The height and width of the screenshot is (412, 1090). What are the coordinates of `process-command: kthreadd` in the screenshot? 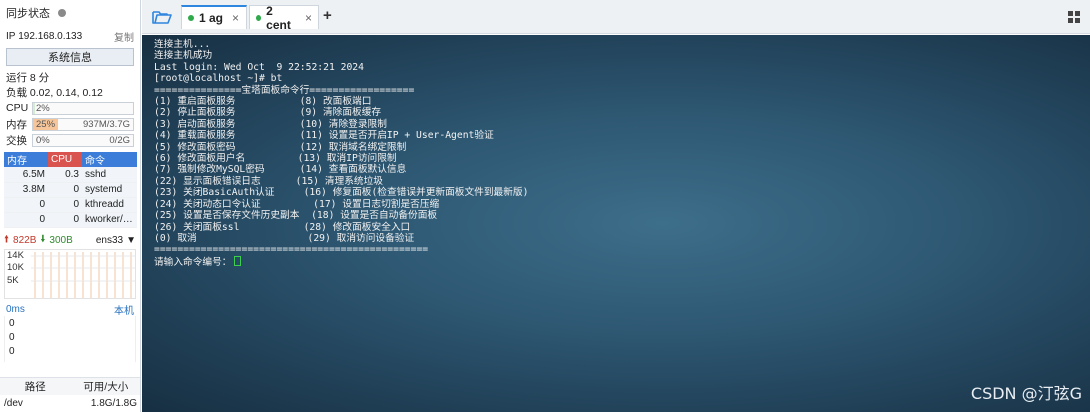 It's located at (109, 205).